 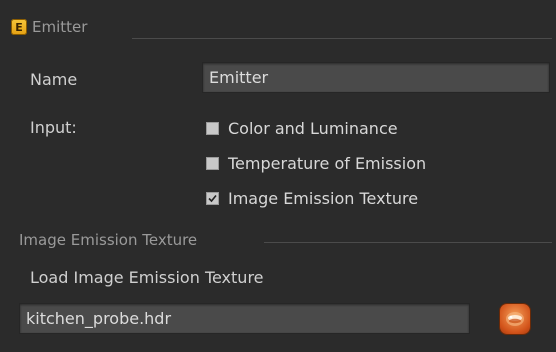 I want to click on texture-browse-button, so click(x=515, y=319).